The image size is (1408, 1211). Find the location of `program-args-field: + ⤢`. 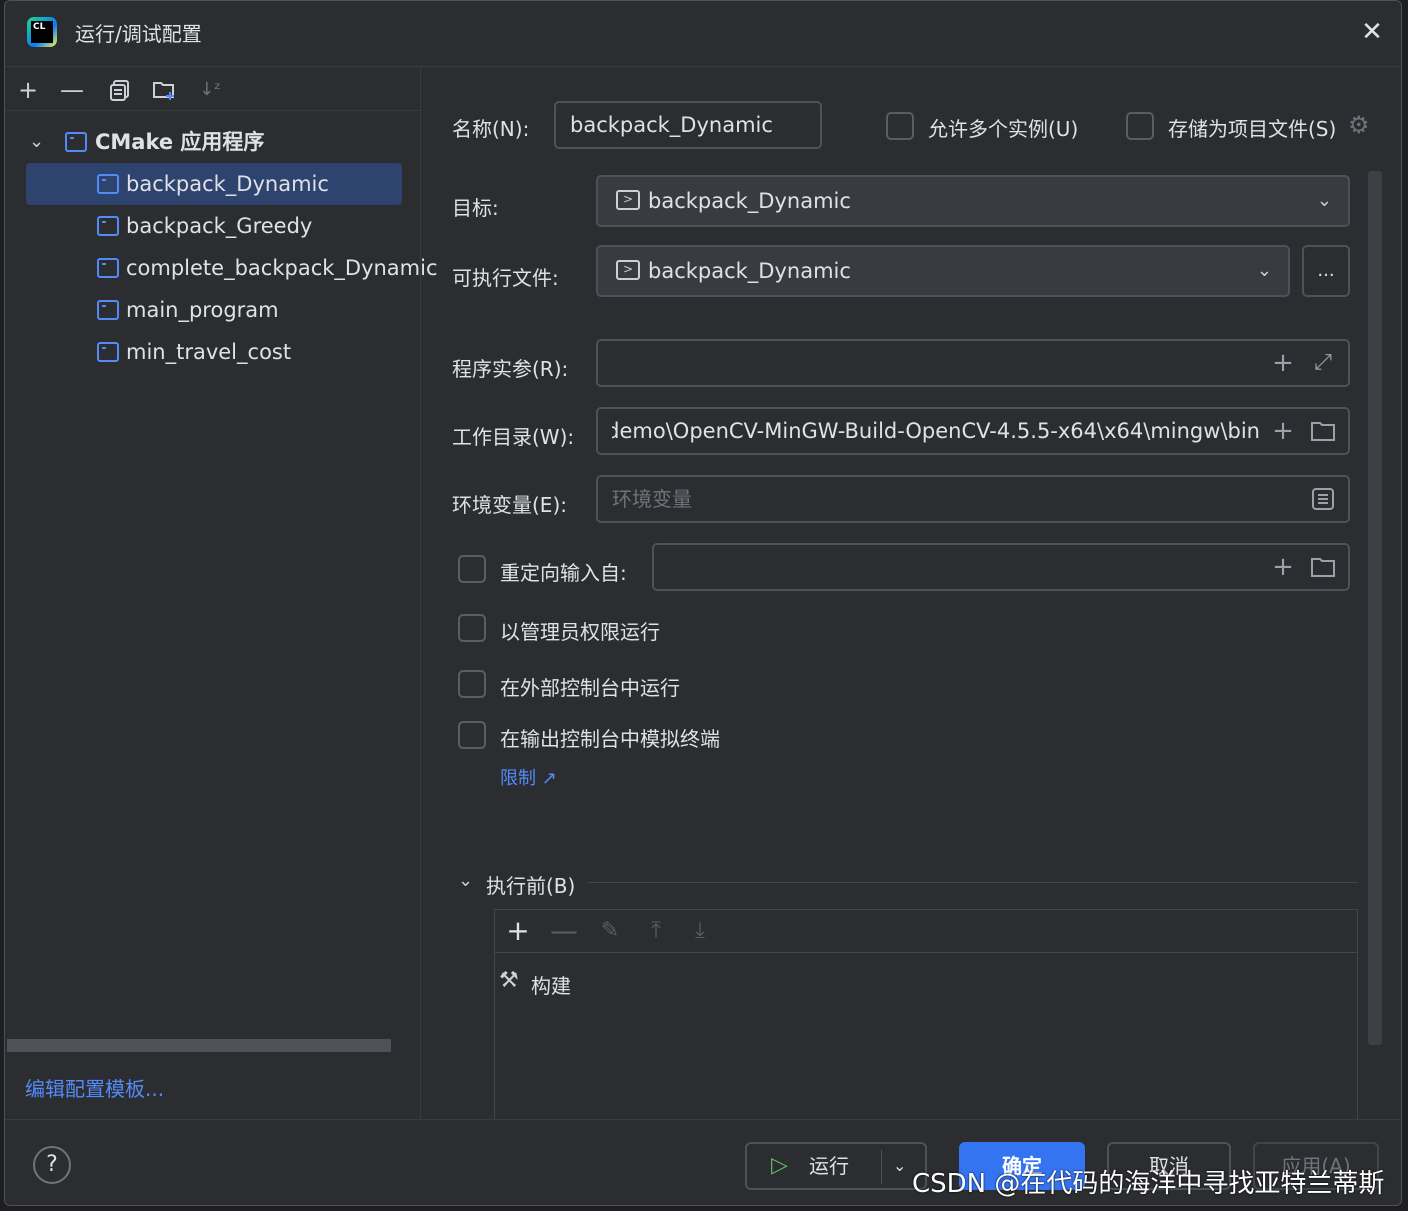

program-args-field: + ⤢ is located at coordinates (973, 363).